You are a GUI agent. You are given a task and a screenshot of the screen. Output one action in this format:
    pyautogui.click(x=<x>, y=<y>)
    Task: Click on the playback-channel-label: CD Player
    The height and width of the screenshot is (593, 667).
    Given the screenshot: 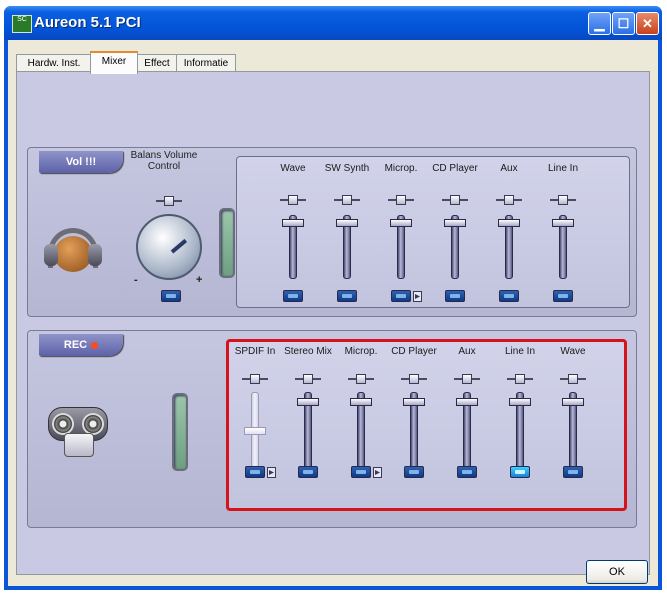 What is the action you would take?
    pyautogui.click(x=455, y=168)
    